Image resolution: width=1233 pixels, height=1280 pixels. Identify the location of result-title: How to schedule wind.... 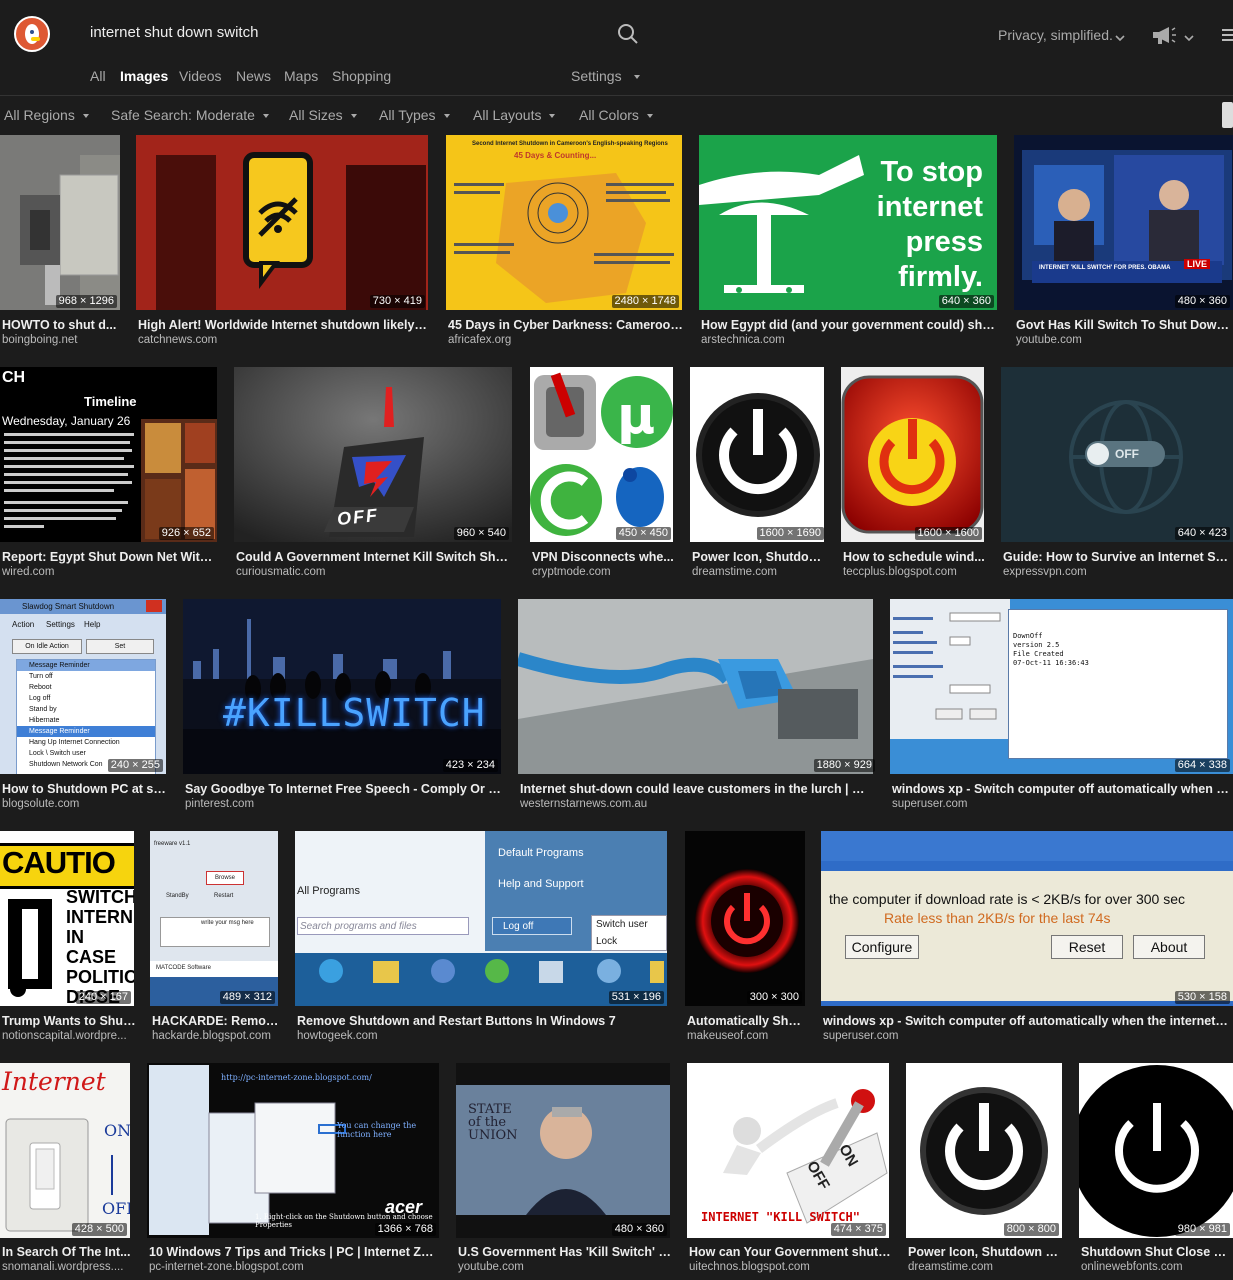
(914, 557).